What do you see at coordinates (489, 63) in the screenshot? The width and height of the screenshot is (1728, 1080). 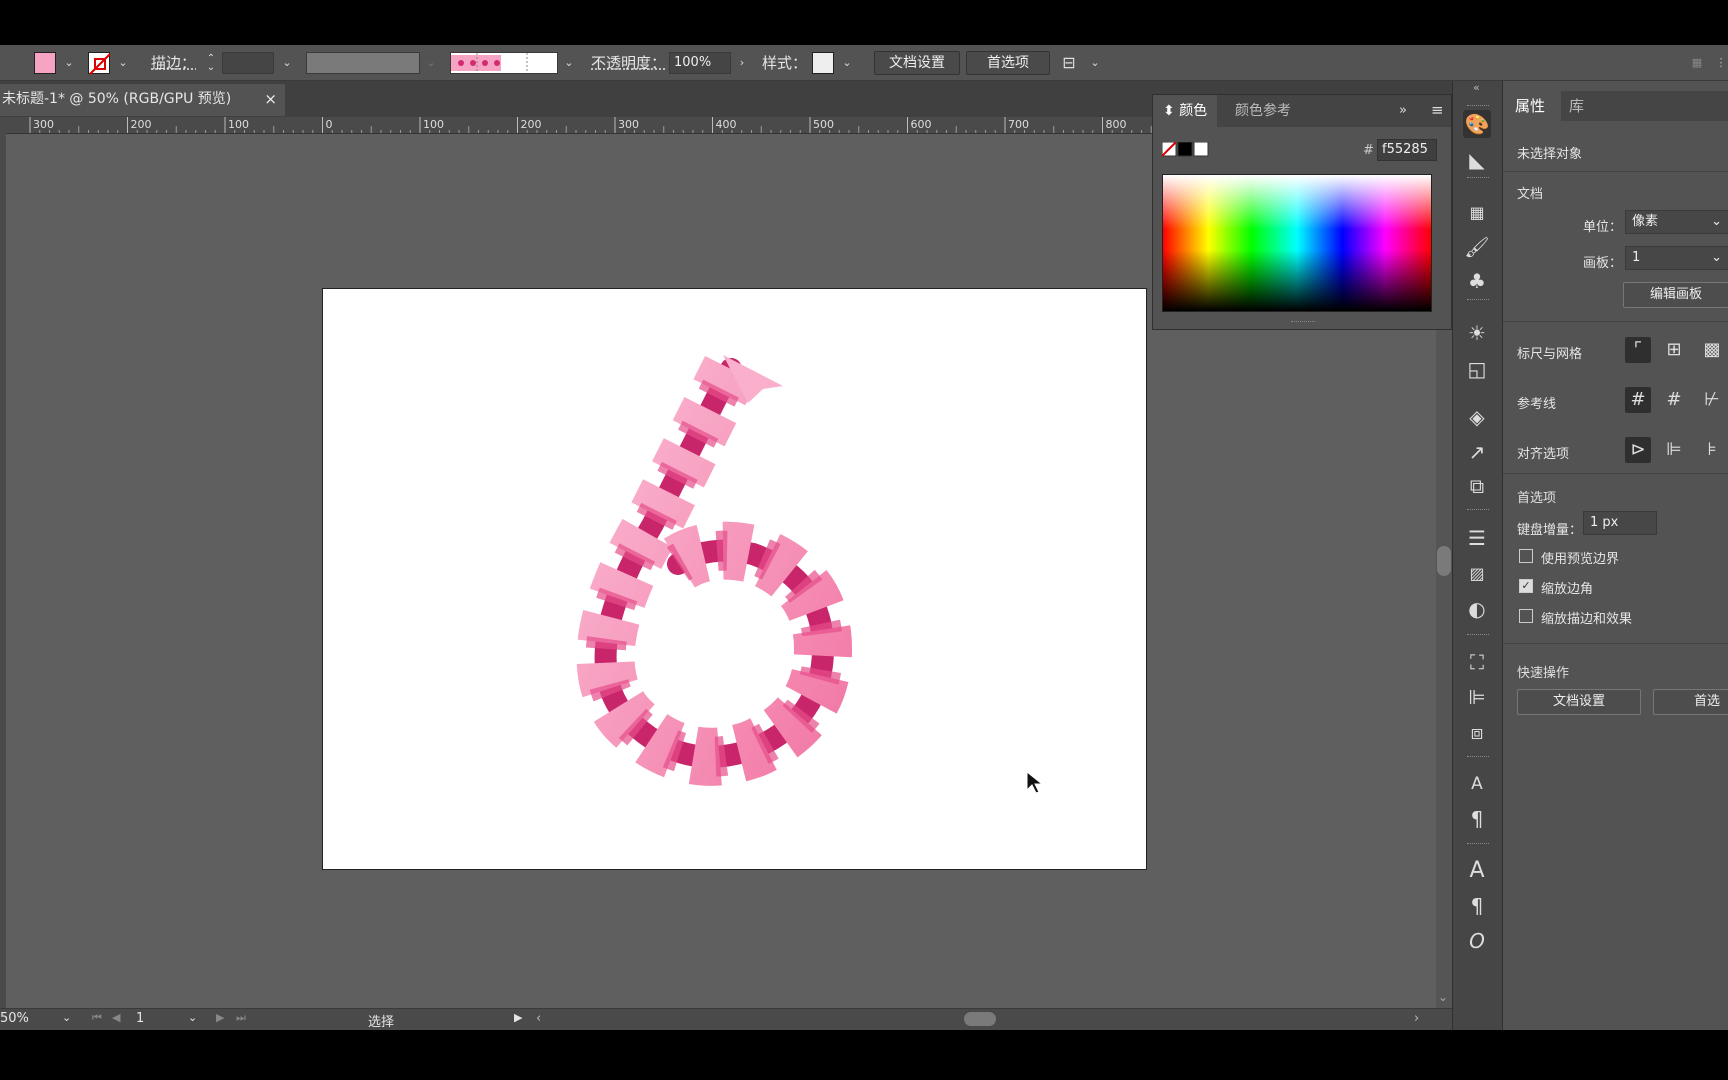 I see `brush-preview-icon` at bounding box center [489, 63].